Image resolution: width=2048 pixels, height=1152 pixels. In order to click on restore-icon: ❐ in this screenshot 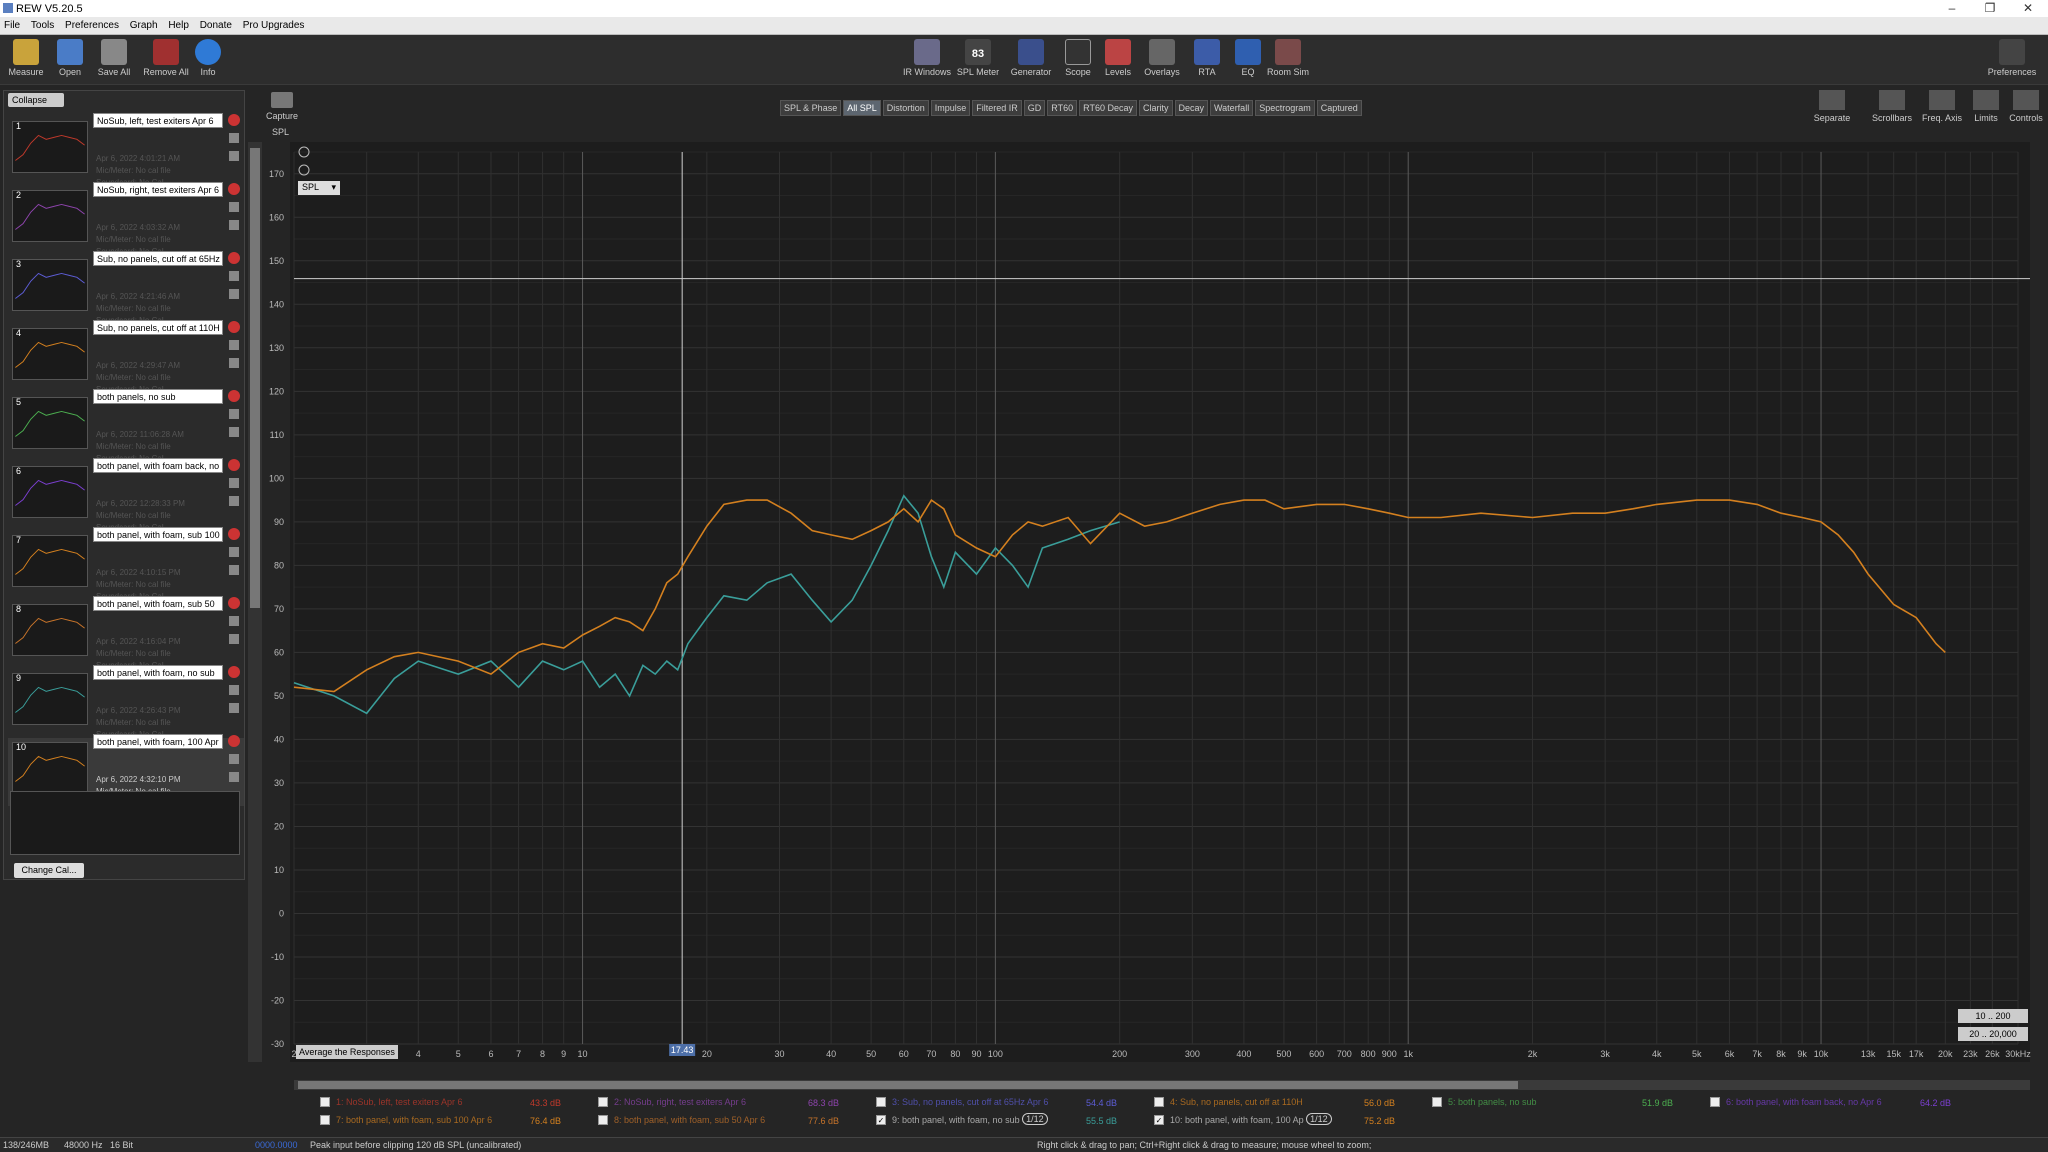, I will do `click(1990, 8)`.